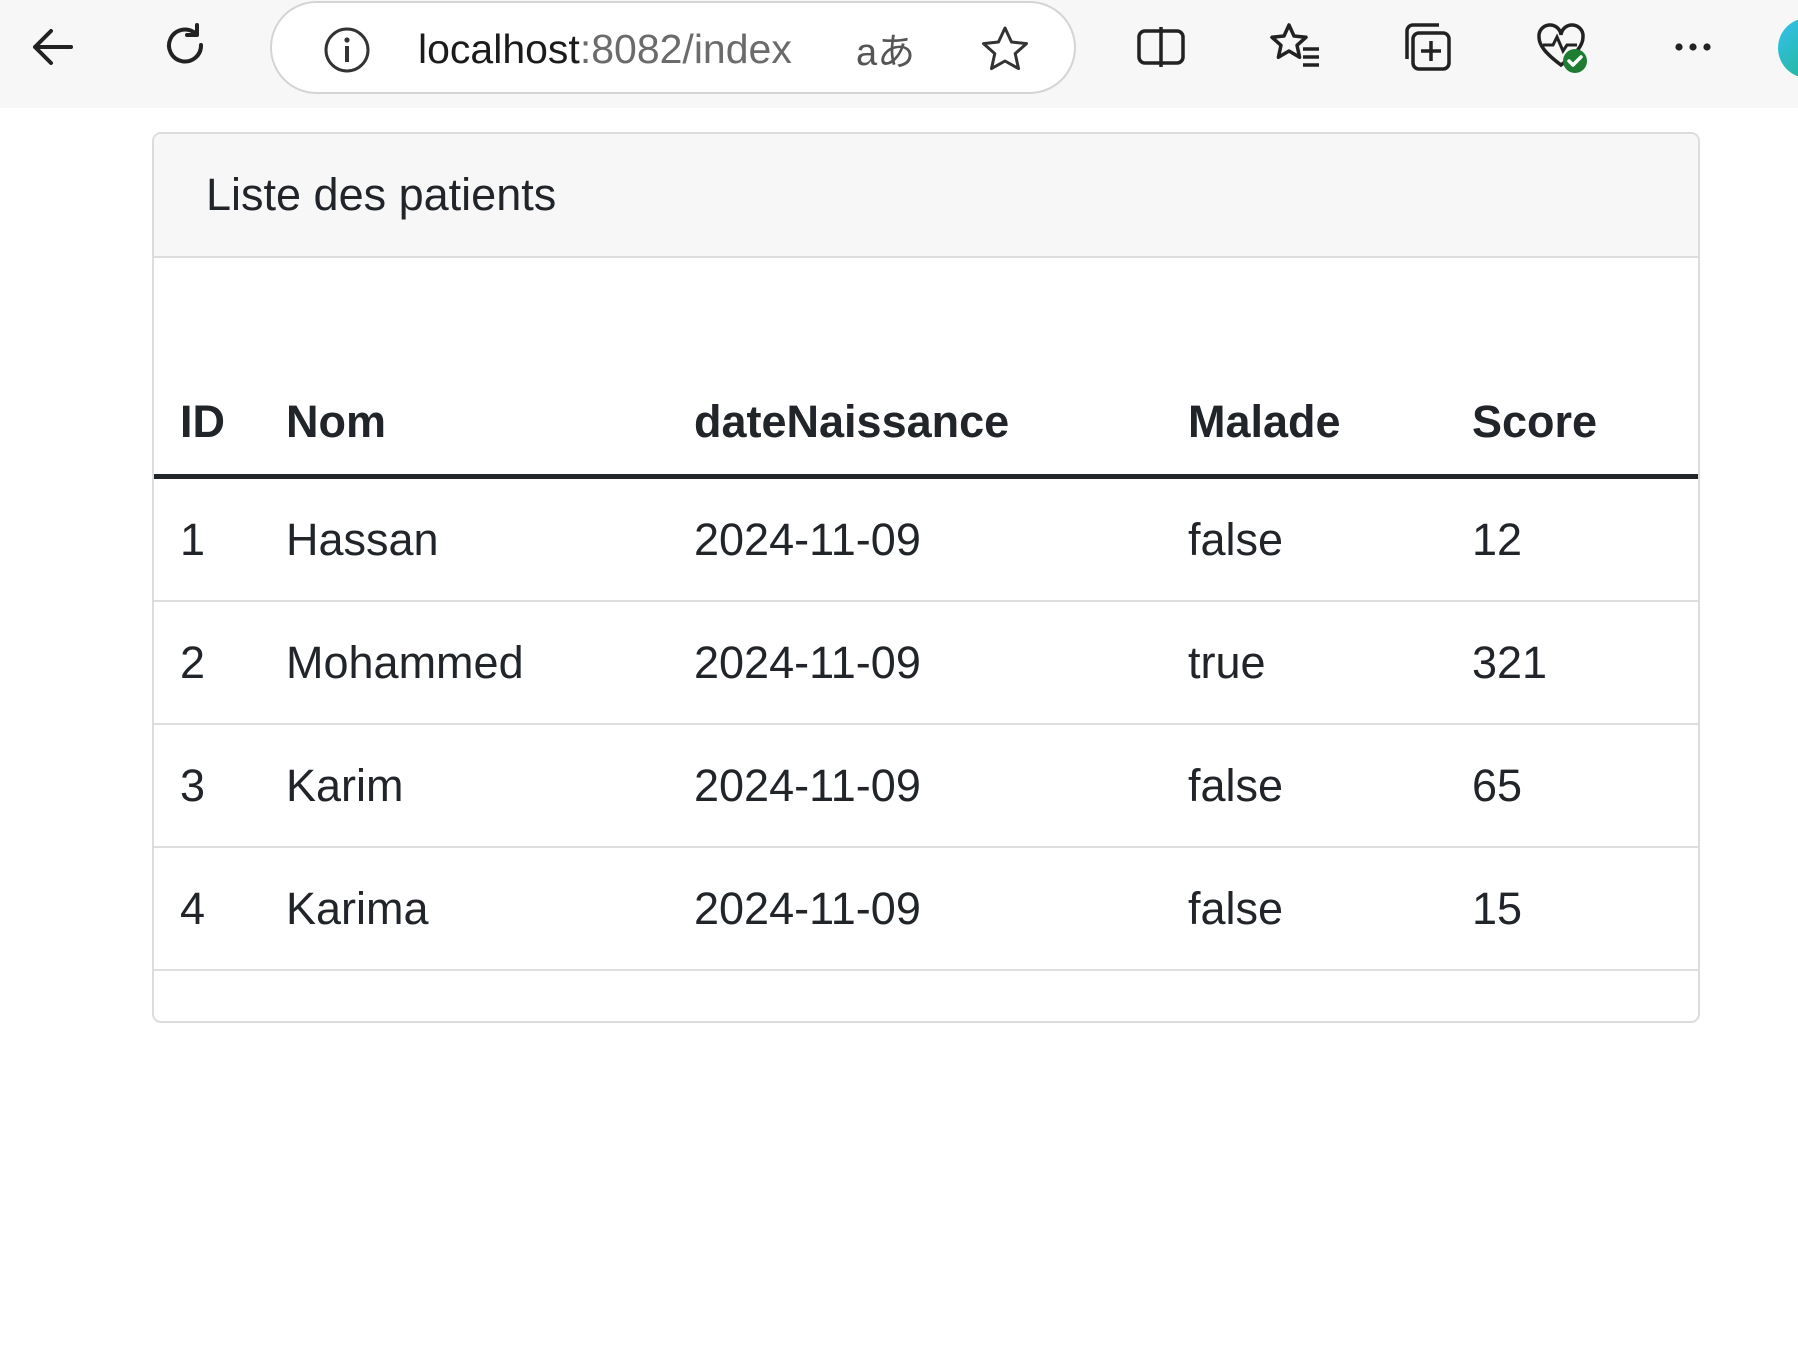 This screenshot has height=1346, width=1798. What do you see at coordinates (220, 539) in the screenshot?
I see `cell-id: 1` at bounding box center [220, 539].